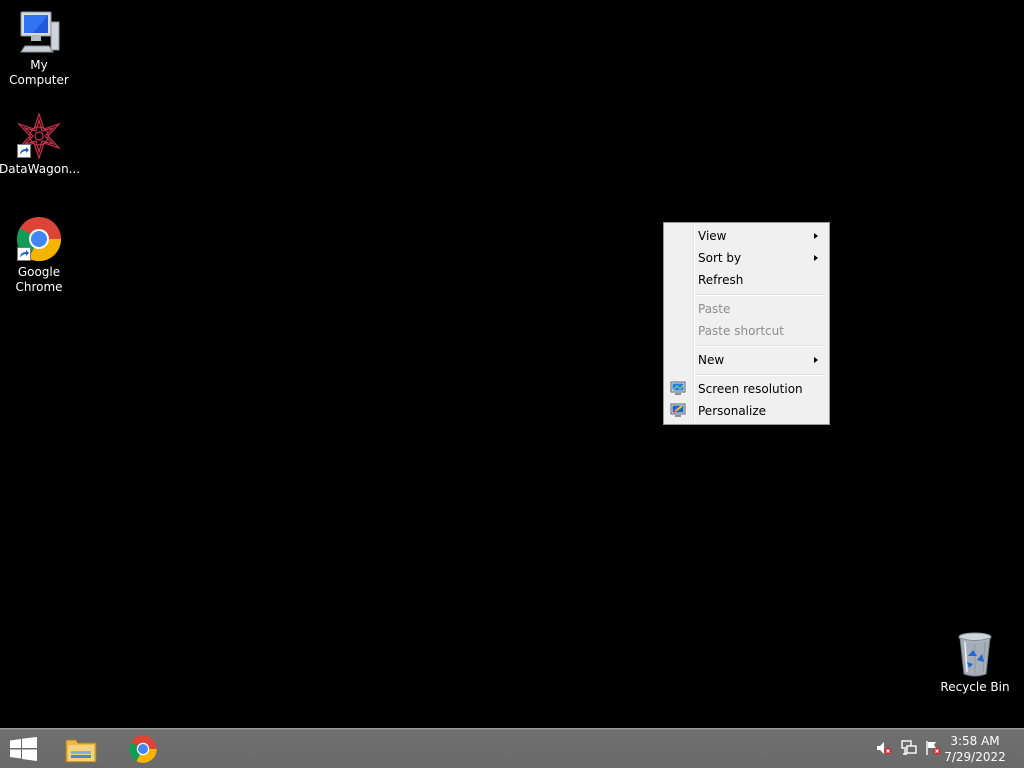 This screenshot has height=768, width=1024. Describe the element at coordinates (975, 687) in the screenshot. I see `desktop-icon-label: Recycle Bin` at that location.